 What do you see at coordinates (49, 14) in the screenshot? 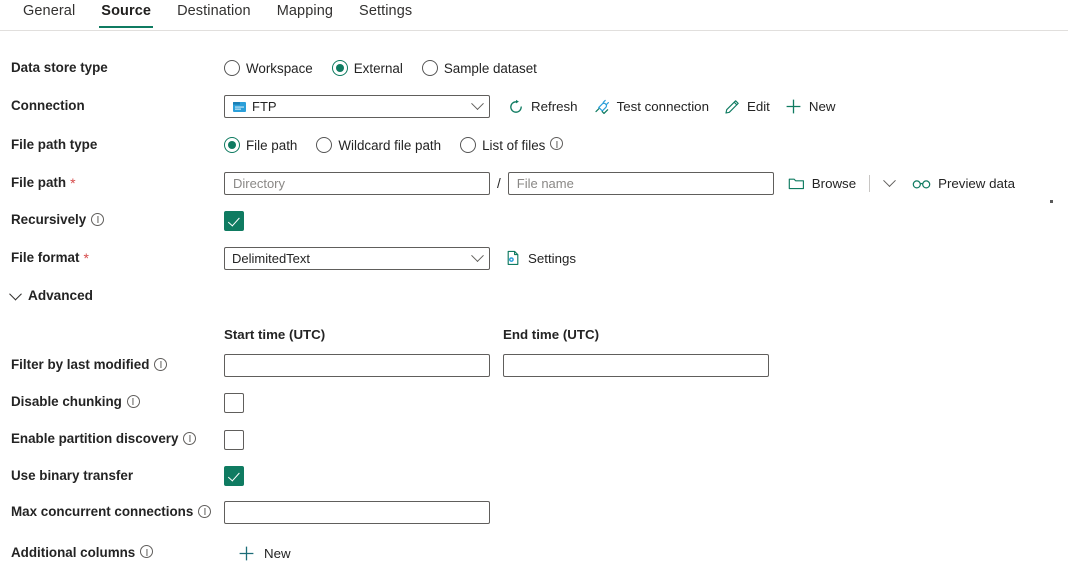
I see `tab-general: General` at bounding box center [49, 14].